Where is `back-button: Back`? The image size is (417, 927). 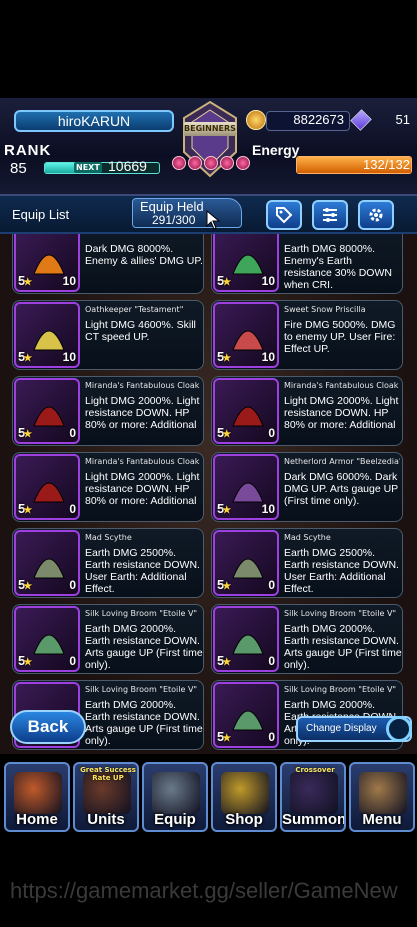
back-button: Back is located at coordinates (48, 727).